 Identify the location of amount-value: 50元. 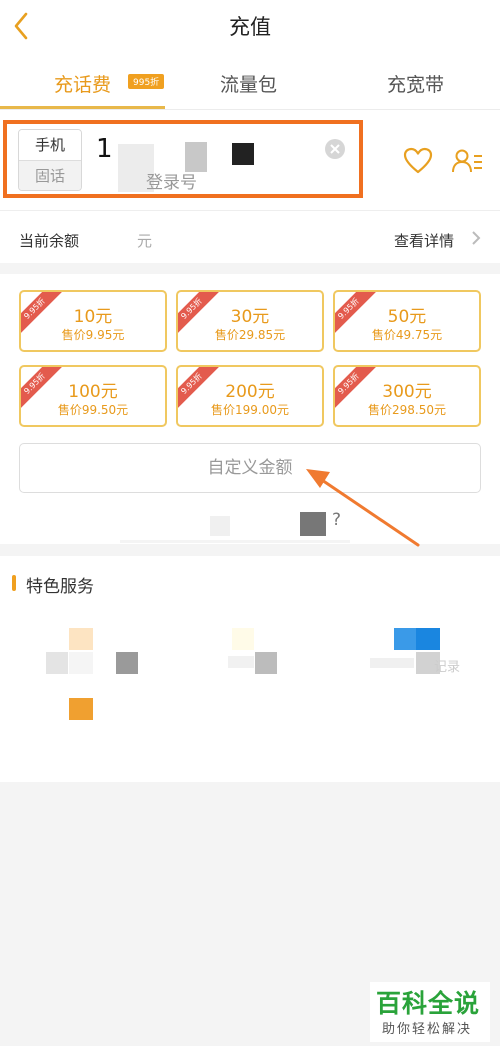
(407, 317).